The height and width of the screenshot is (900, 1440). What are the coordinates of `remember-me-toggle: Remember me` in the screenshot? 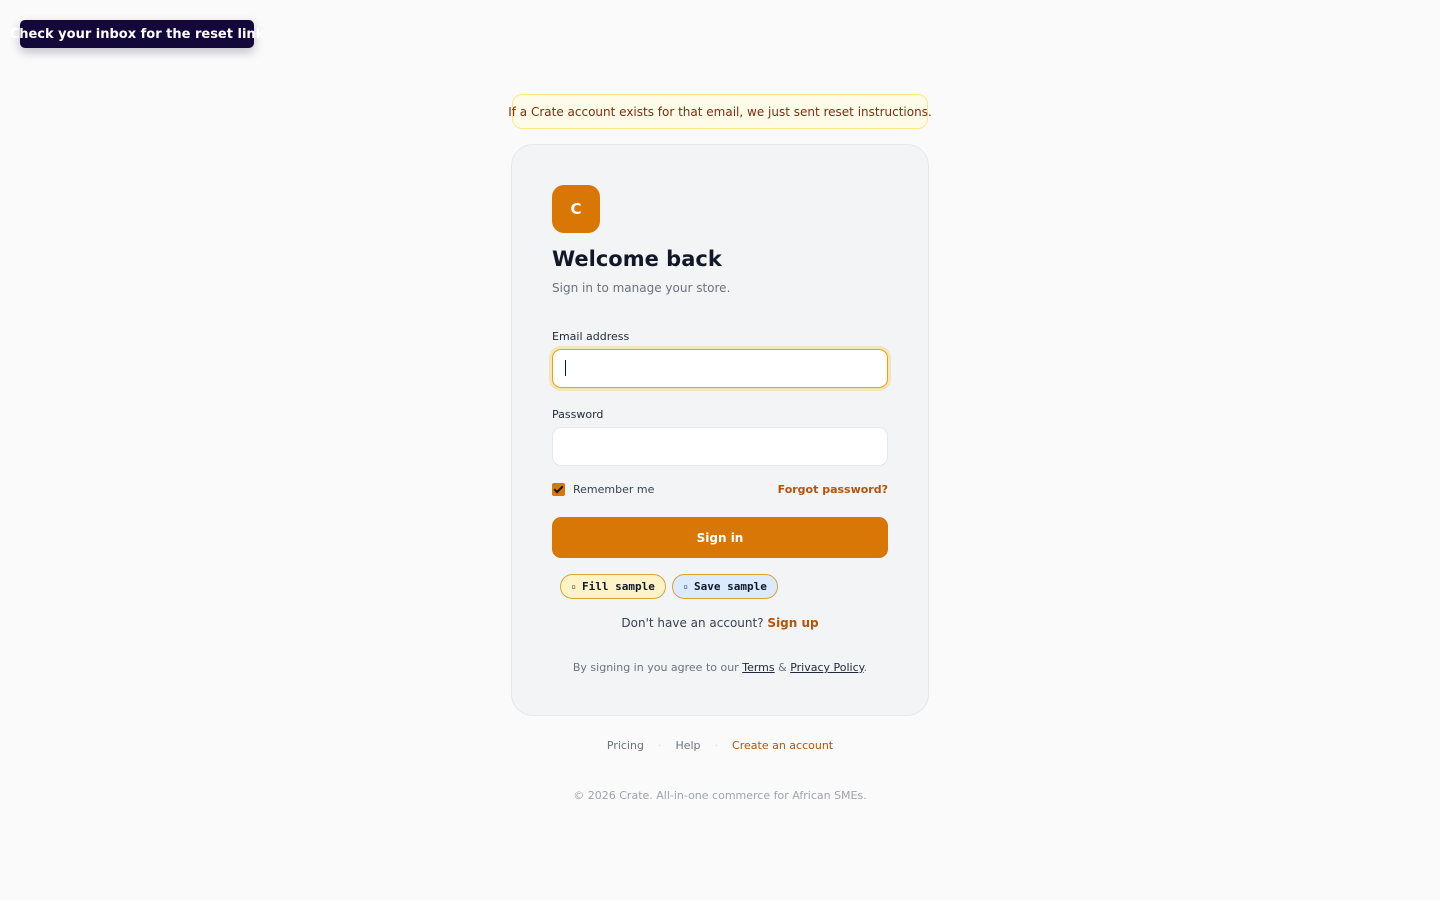 It's located at (603, 489).